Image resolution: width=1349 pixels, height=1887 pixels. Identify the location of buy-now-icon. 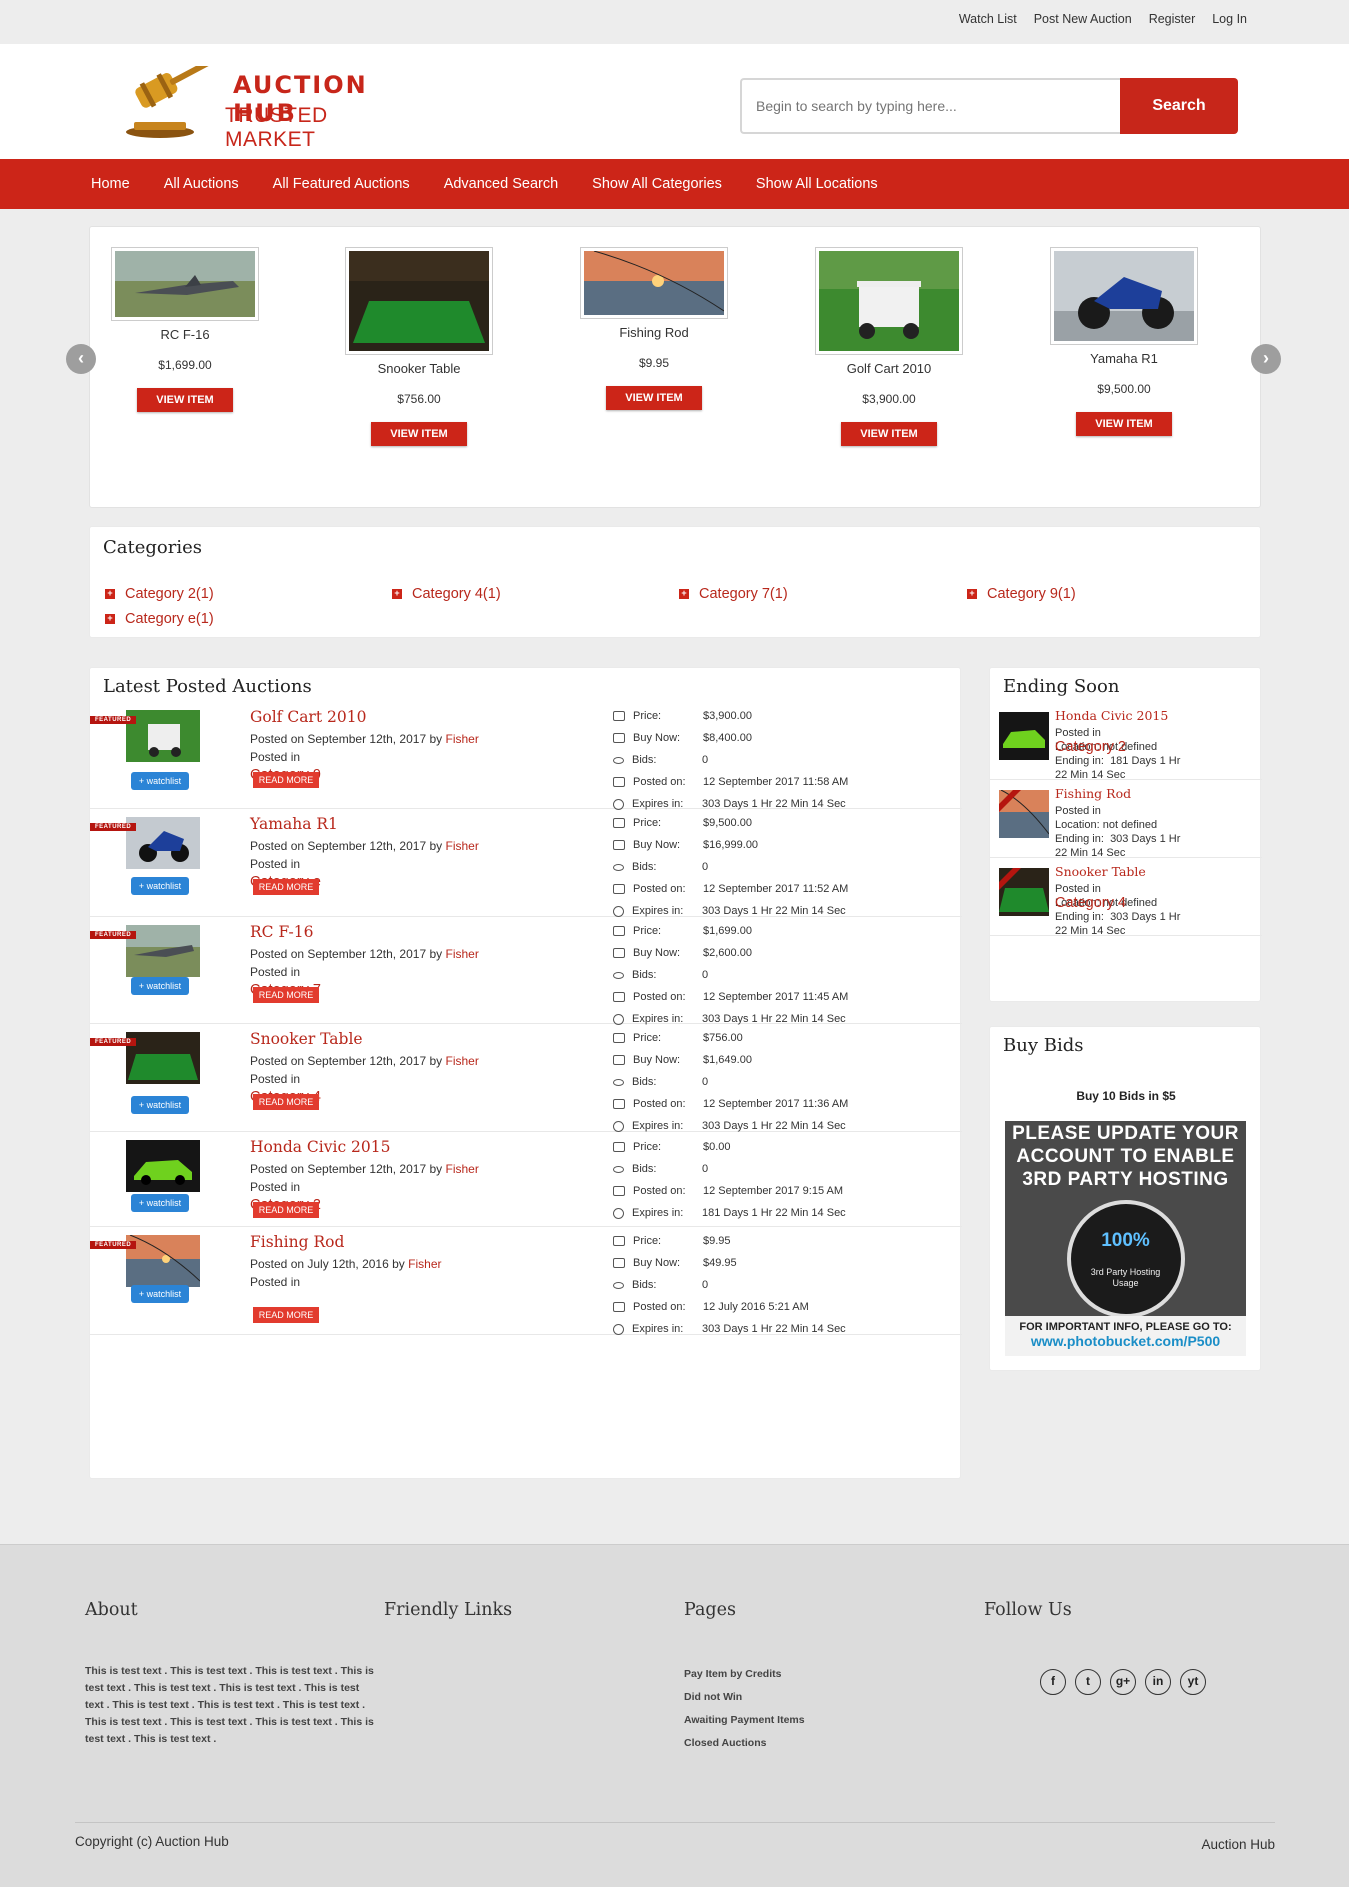
(619, 1060).